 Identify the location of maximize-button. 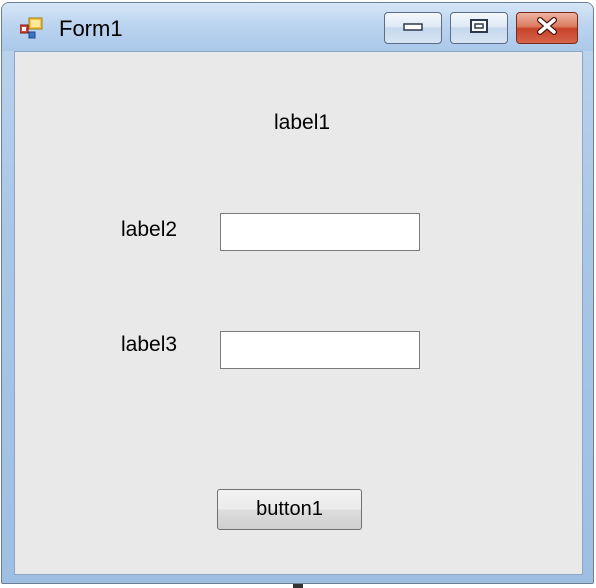
(479, 28).